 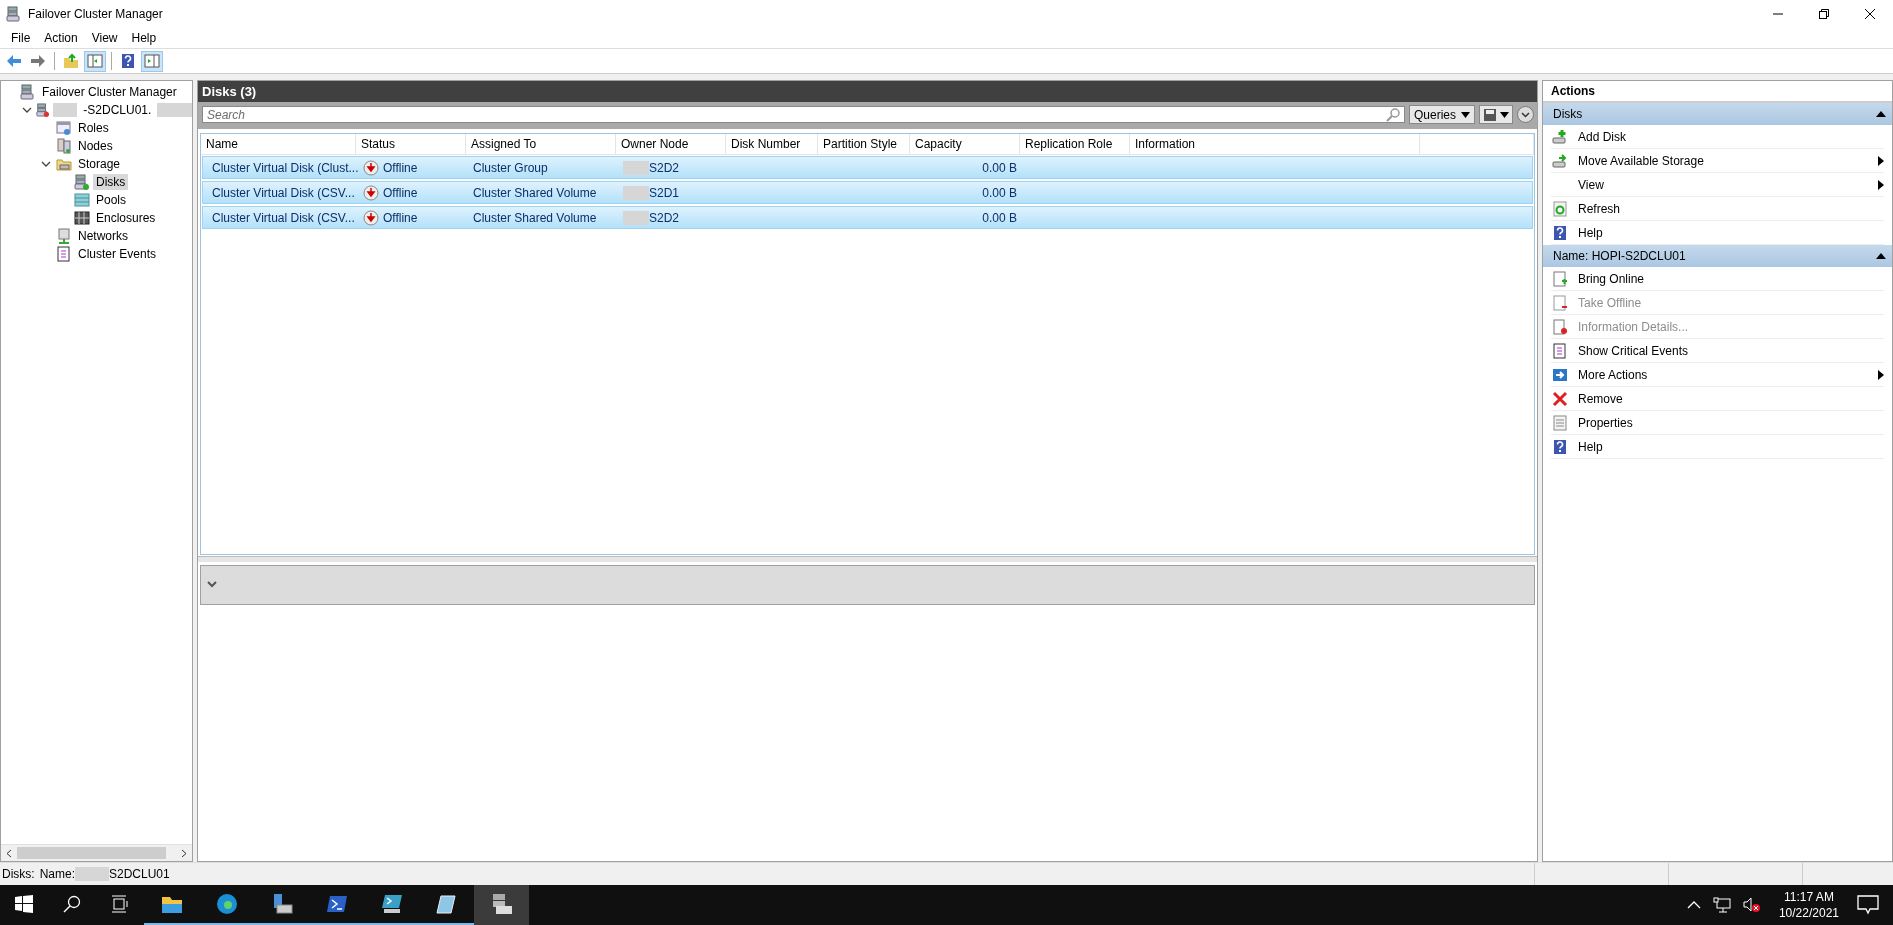 What do you see at coordinates (664, 217) in the screenshot?
I see `table-cell: S2D2` at bounding box center [664, 217].